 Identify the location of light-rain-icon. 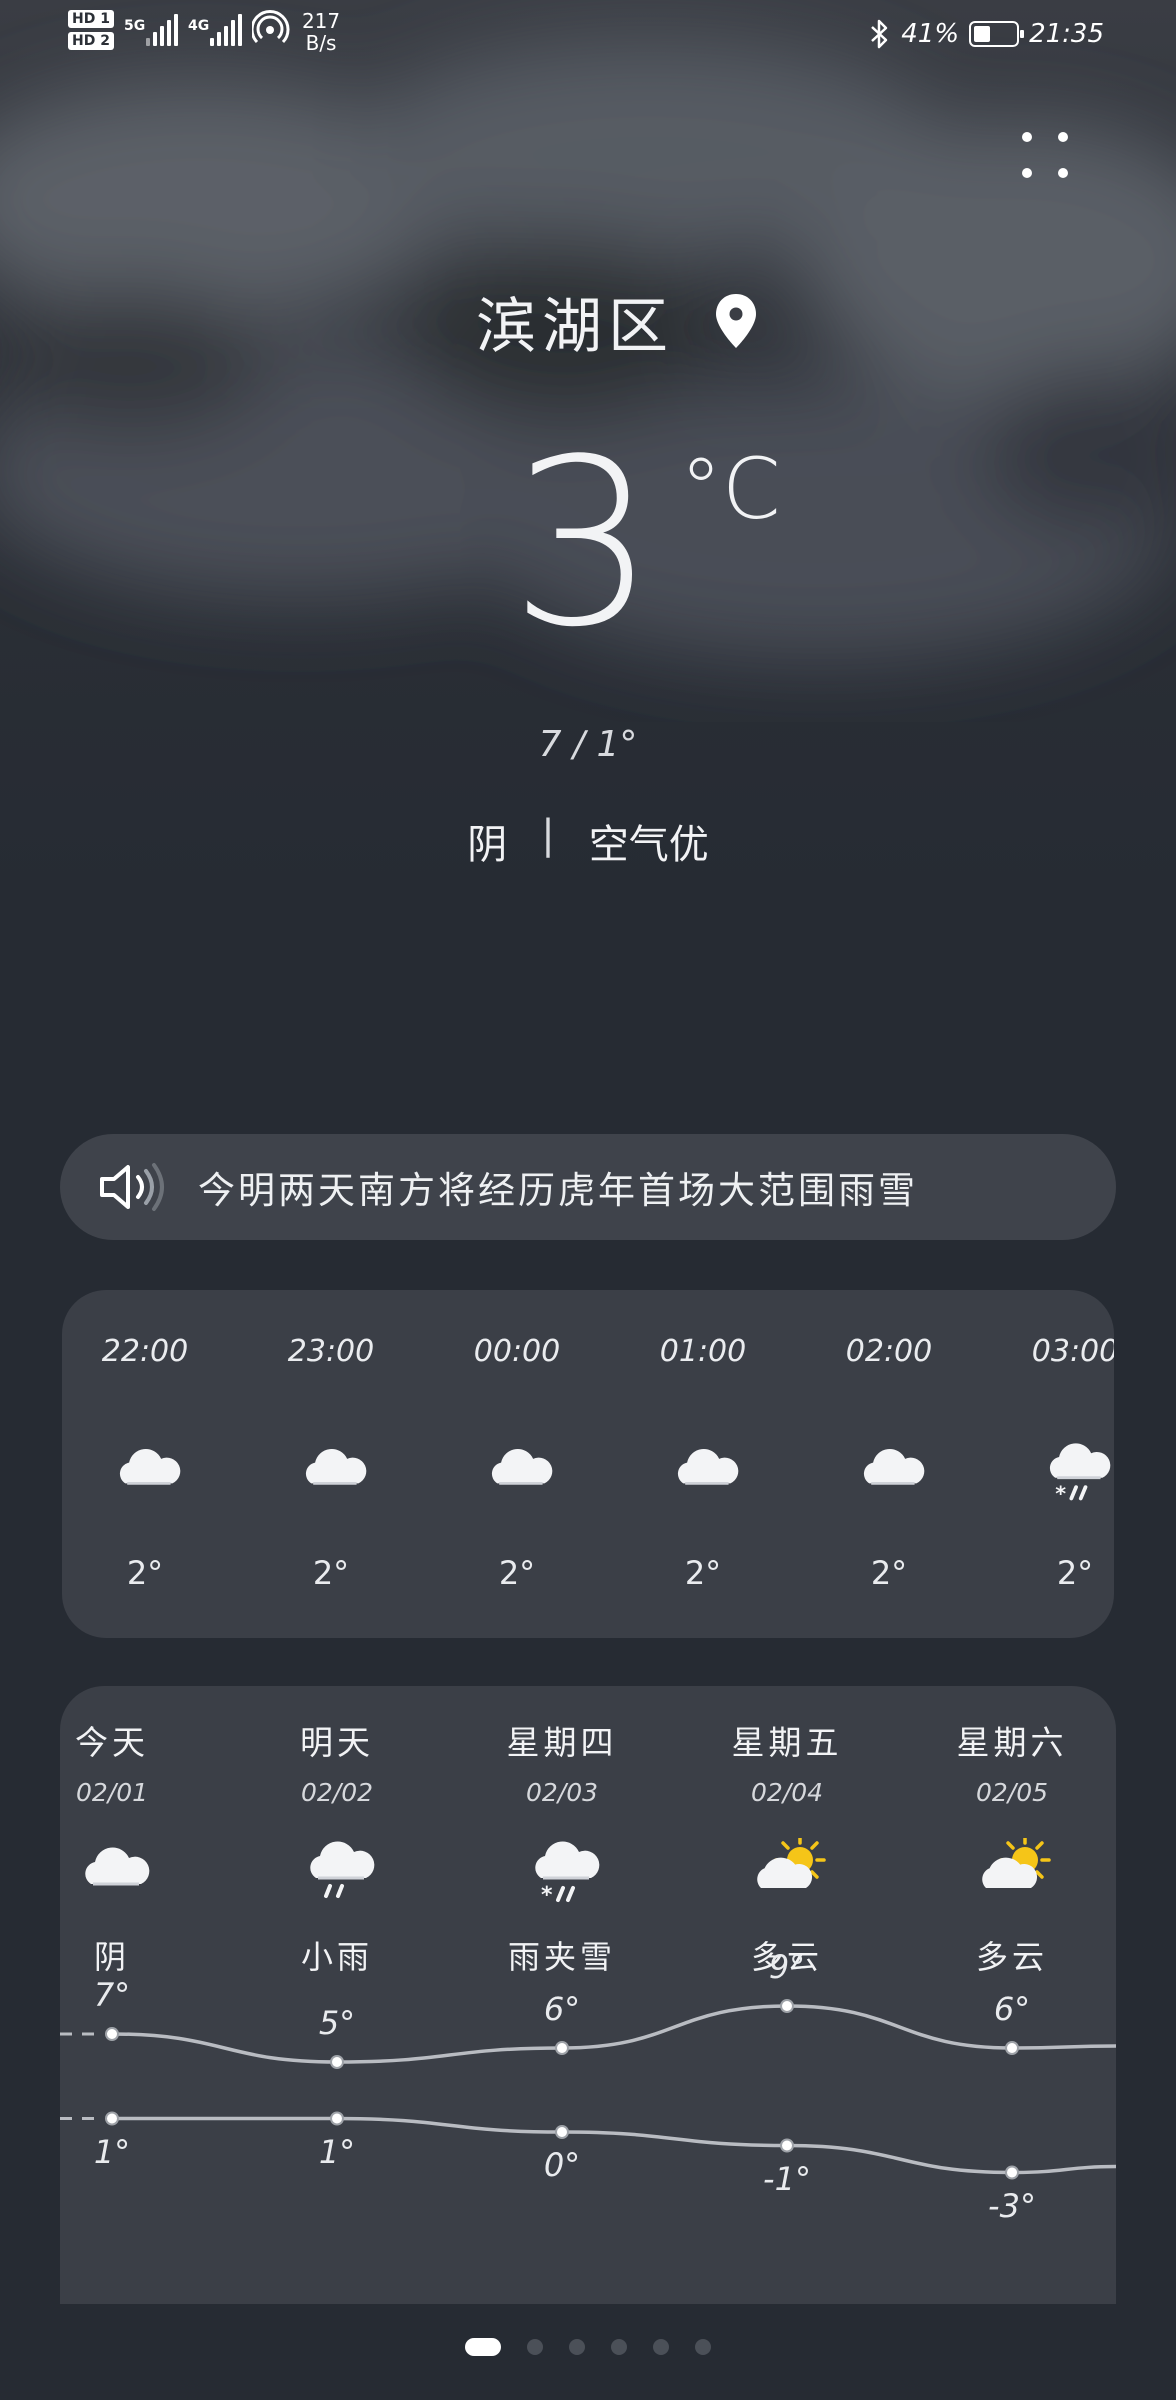
(339, 1873).